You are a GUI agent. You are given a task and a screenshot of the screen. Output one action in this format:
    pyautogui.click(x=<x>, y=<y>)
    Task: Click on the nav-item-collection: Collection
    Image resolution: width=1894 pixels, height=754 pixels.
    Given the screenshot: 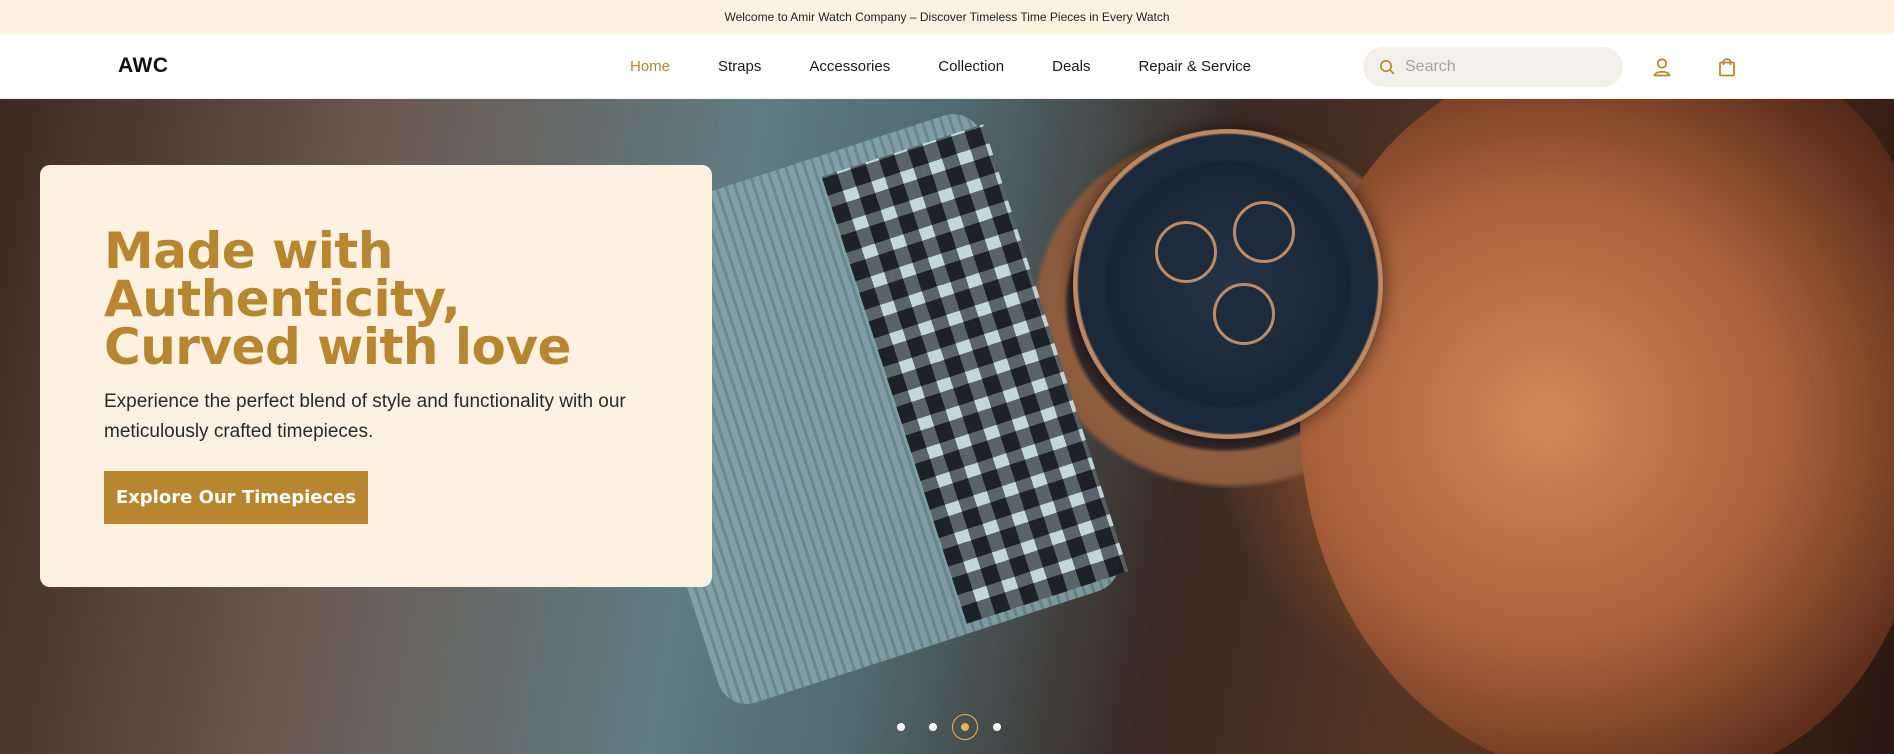 What is the action you would take?
    pyautogui.click(x=971, y=66)
    